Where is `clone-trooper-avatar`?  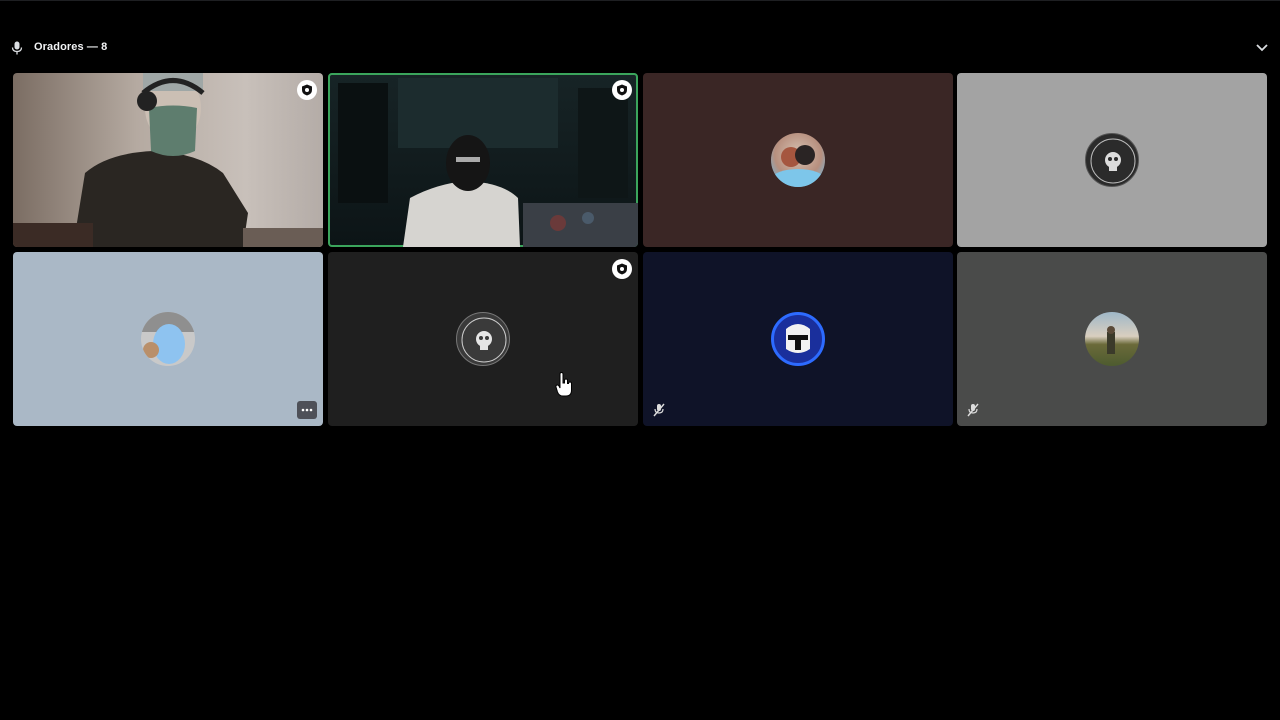 clone-trooper-avatar is located at coordinates (798, 339).